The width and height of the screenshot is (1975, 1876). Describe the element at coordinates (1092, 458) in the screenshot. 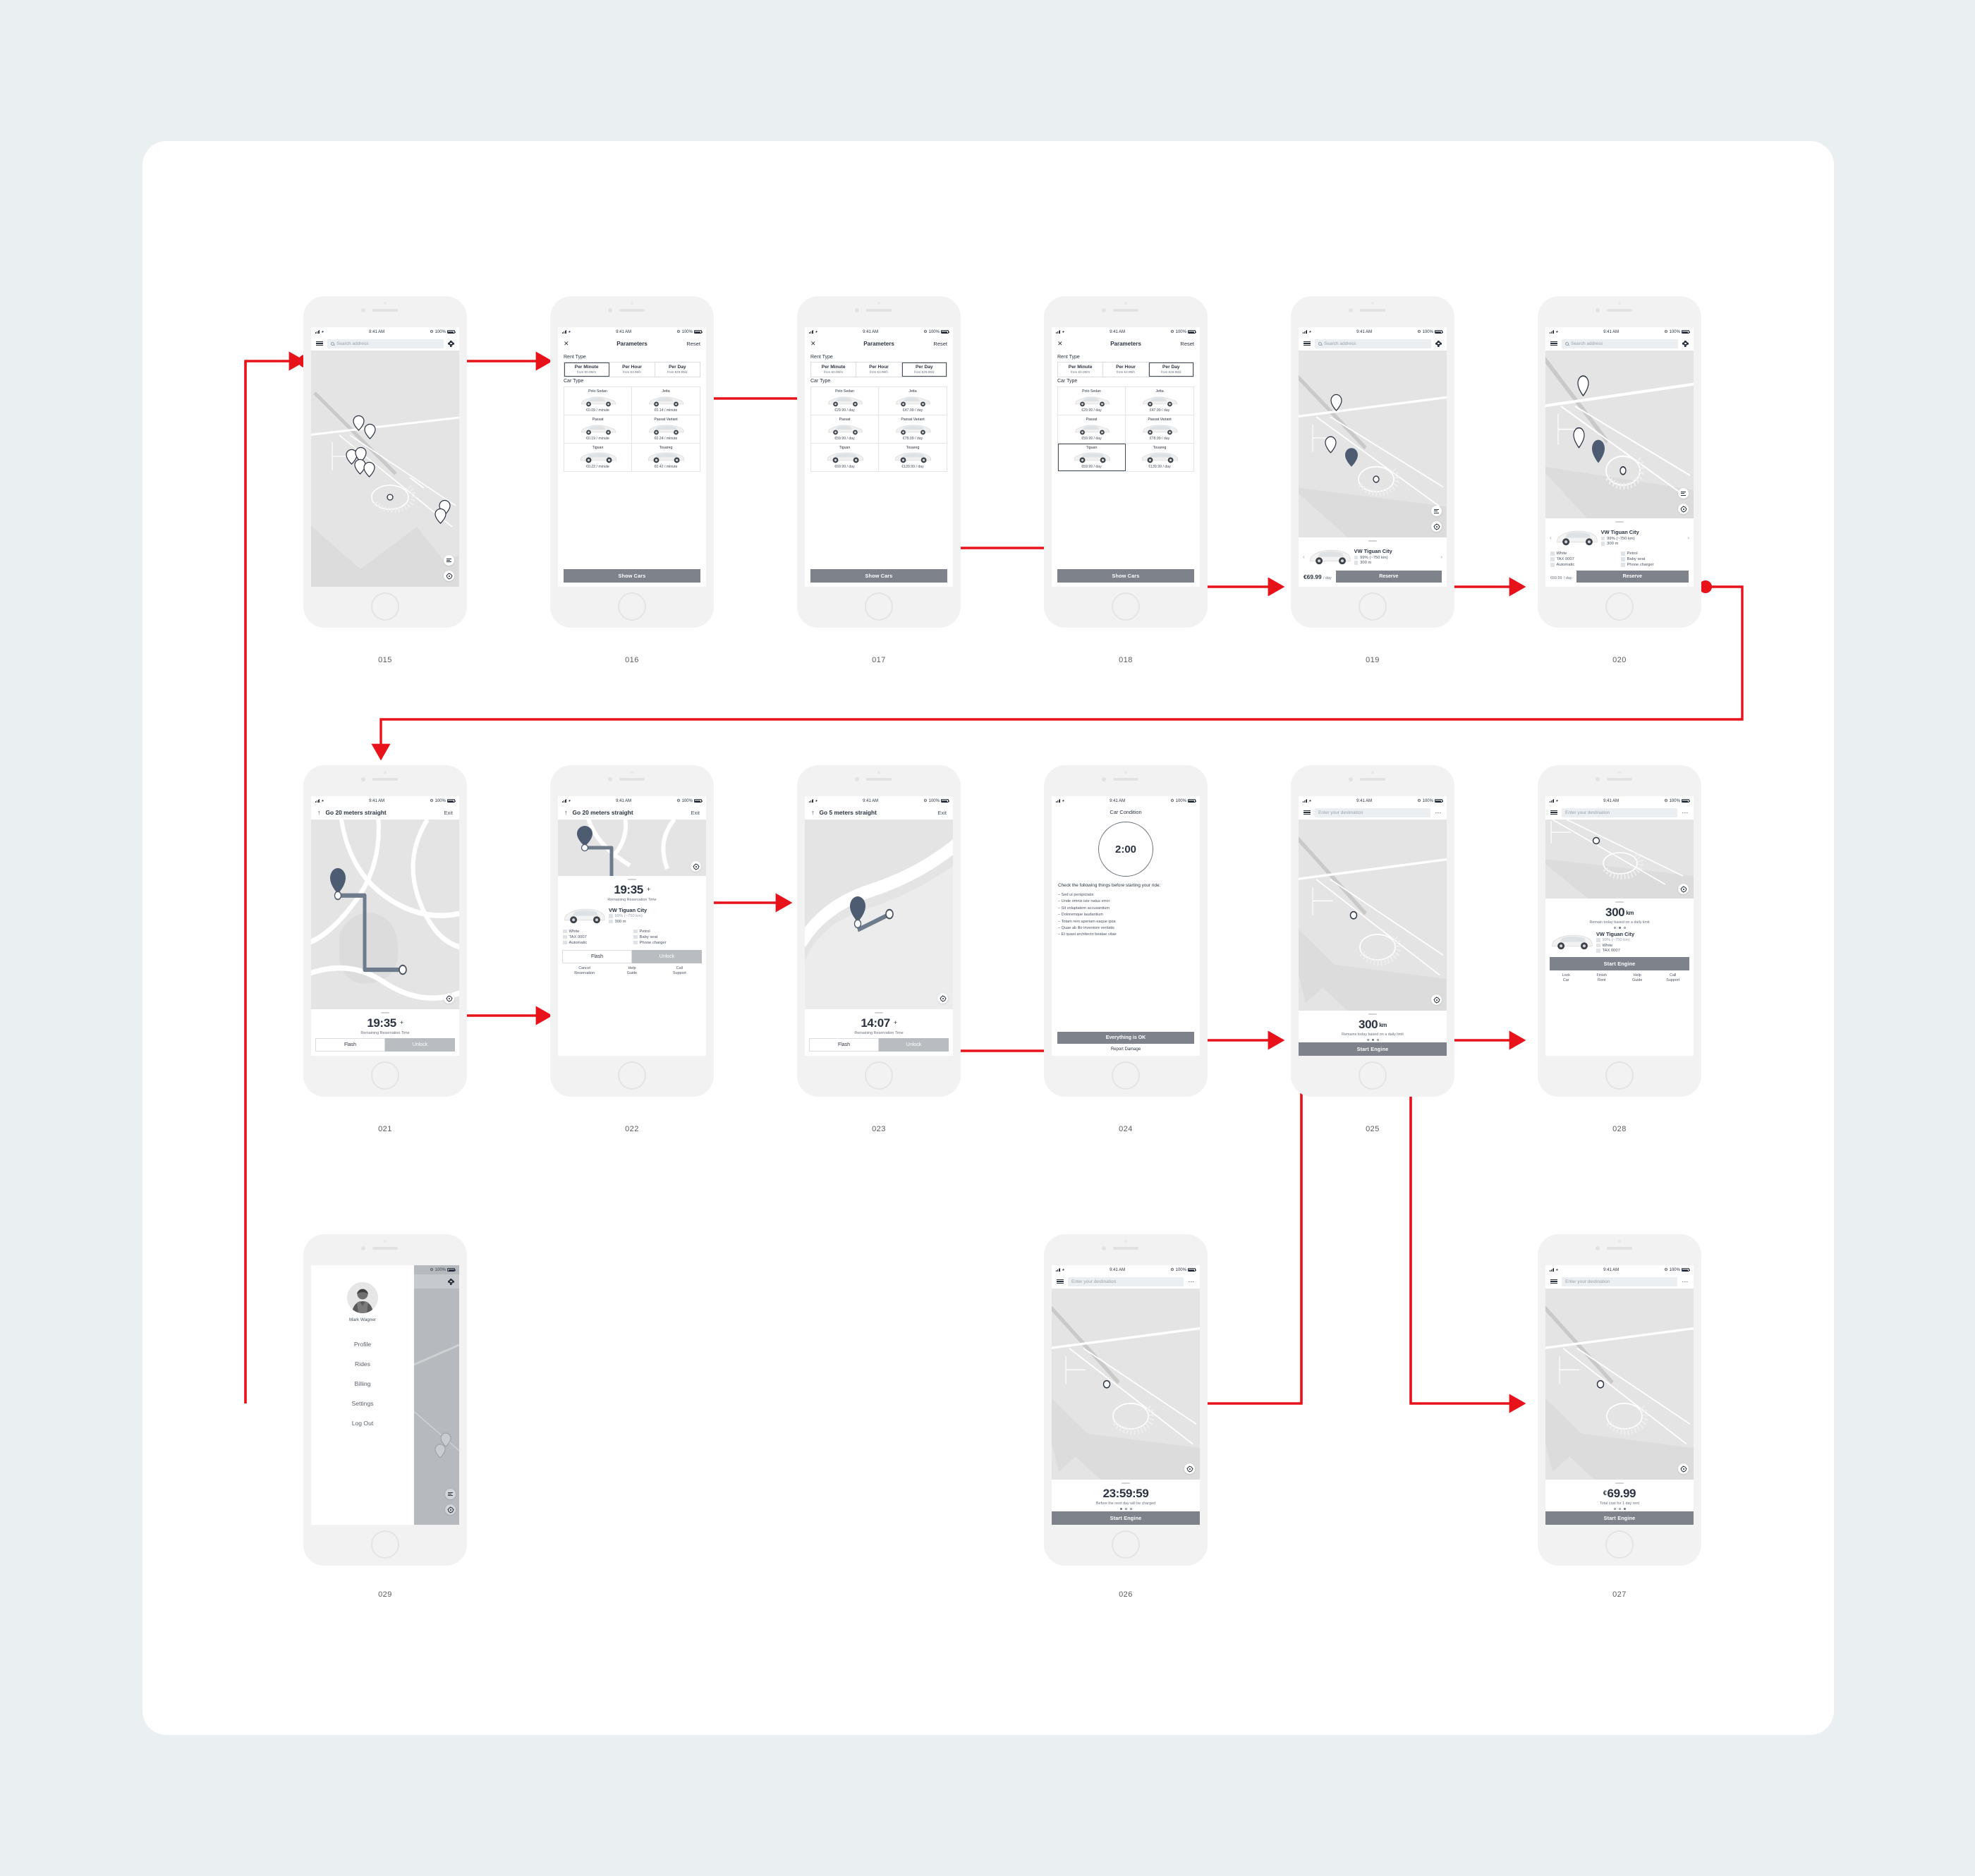

I see `car-option-tiguan: Tiguan €69.99 / day` at that location.